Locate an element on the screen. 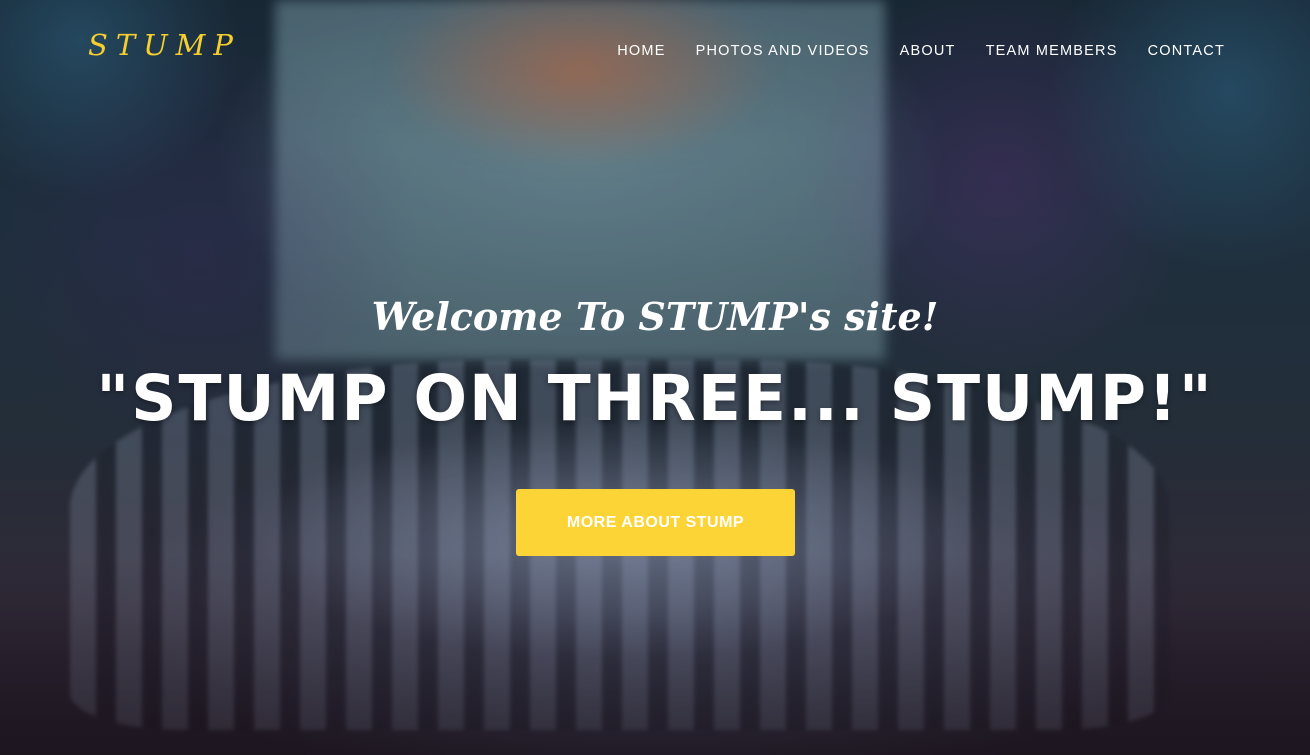 The height and width of the screenshot is (755, 1310). nav-item-contact: CONTACT is located at coordinates (1186, 49).